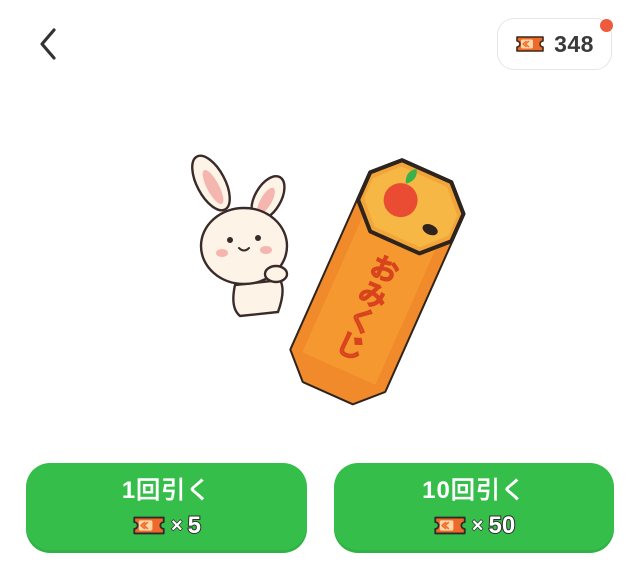 The height and width of the screenshot is (587, 640). I want to click on omikuji-box: おみくじ, so click(377, 282).